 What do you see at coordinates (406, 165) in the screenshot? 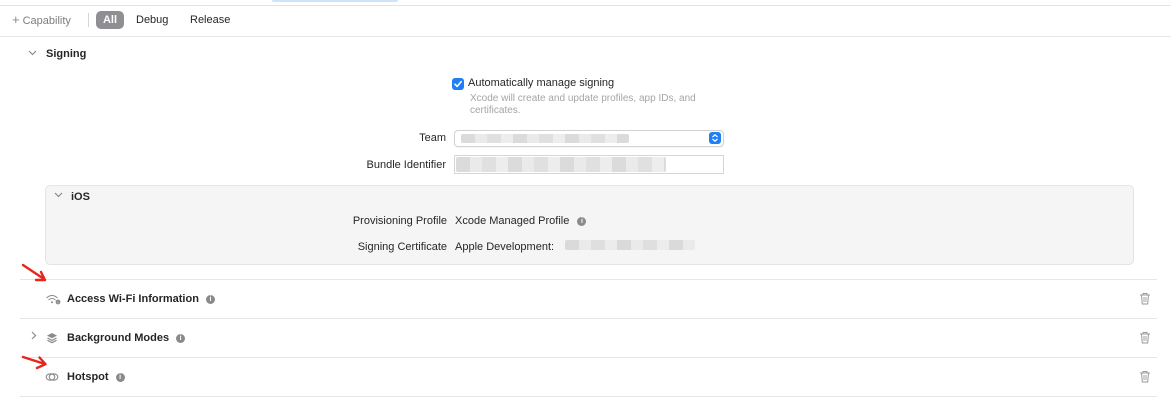
I see `bundle-identifier-label: Bundle Identifier` at bounding box center [406, 165].